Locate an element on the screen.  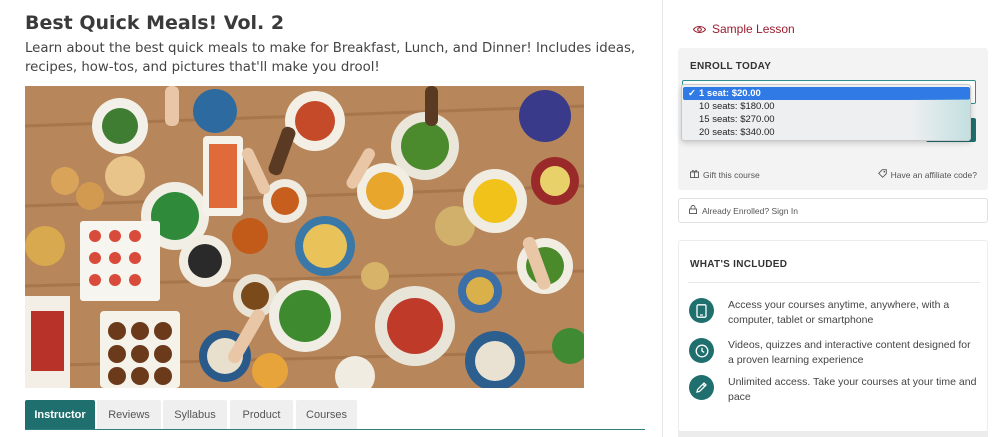
seat-option-label: 1 seat: $20.00 is located at coordinates (730, 93).